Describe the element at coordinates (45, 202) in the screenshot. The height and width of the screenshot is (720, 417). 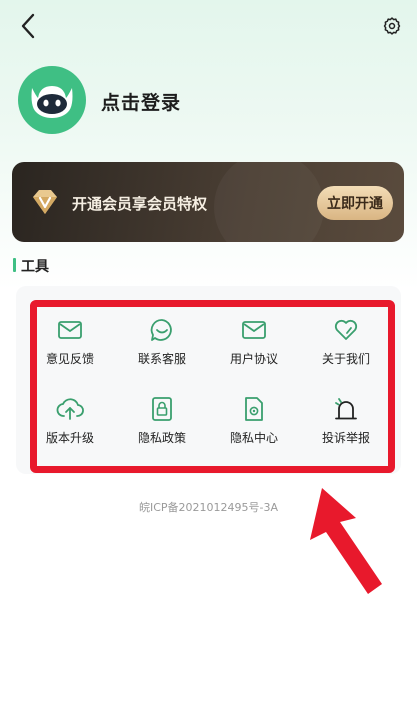
I see `vip-diamond-icon` at that location.